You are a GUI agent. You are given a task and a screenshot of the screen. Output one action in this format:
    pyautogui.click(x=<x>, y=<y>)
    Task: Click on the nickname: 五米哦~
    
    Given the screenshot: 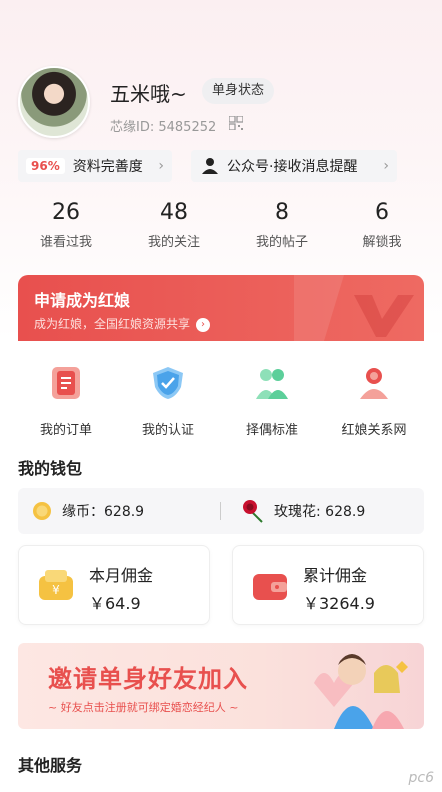 What is the action you would take?
    pyautogui.click(x=148, y=94)
    